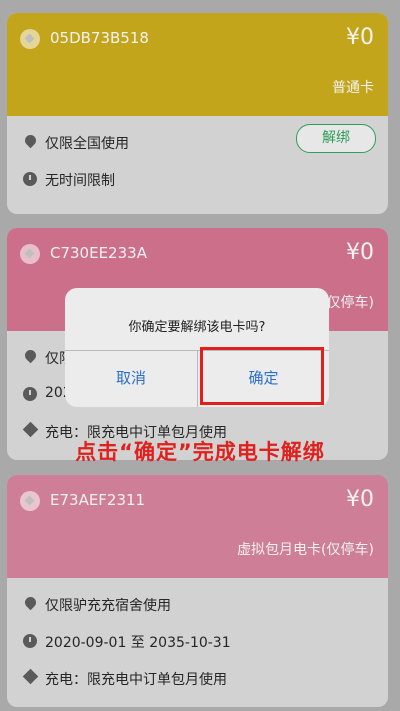  I want to click on dialog-message: 你确定要解绑该电卡吗?, so click(197, 327).